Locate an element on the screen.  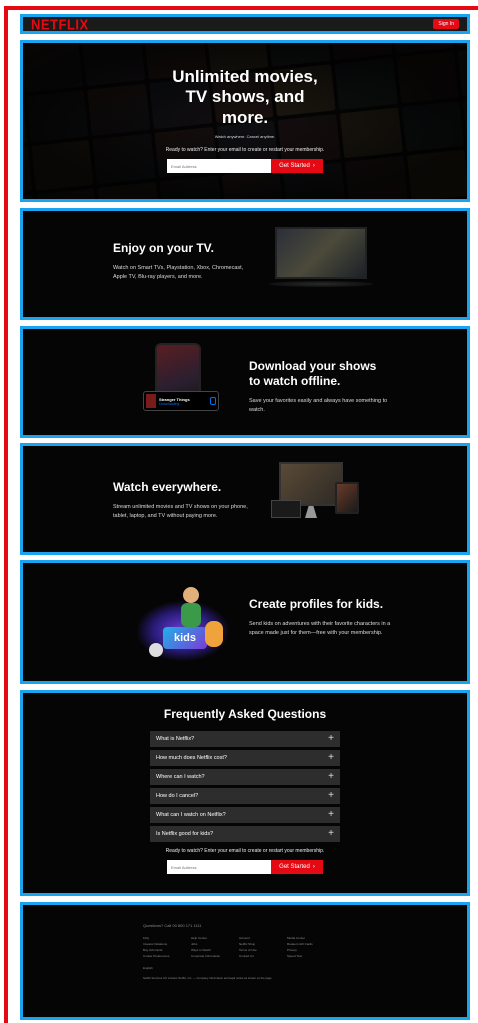
monitor-stand is located at coordinates (311, 512).